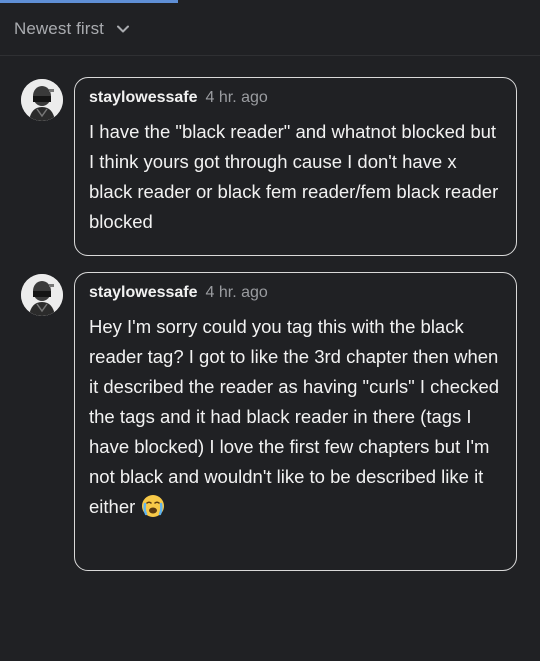 The width and height of the screenshot is (540, 661). Describe the element at coordinates (123, 29) in the screenshot. I see `chevron-down-icon` at that location.